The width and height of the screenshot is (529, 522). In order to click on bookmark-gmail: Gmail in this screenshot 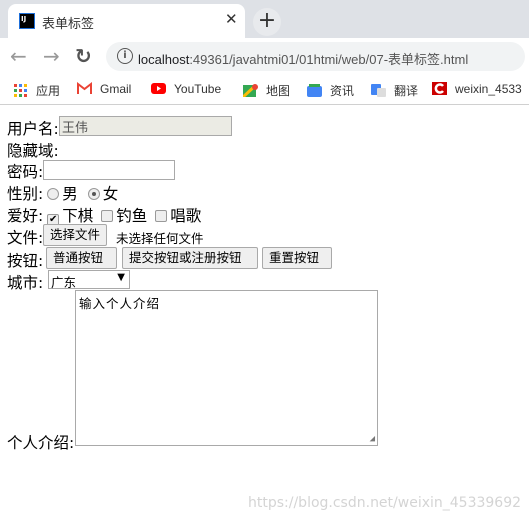, I will do `click(104, 89)`.